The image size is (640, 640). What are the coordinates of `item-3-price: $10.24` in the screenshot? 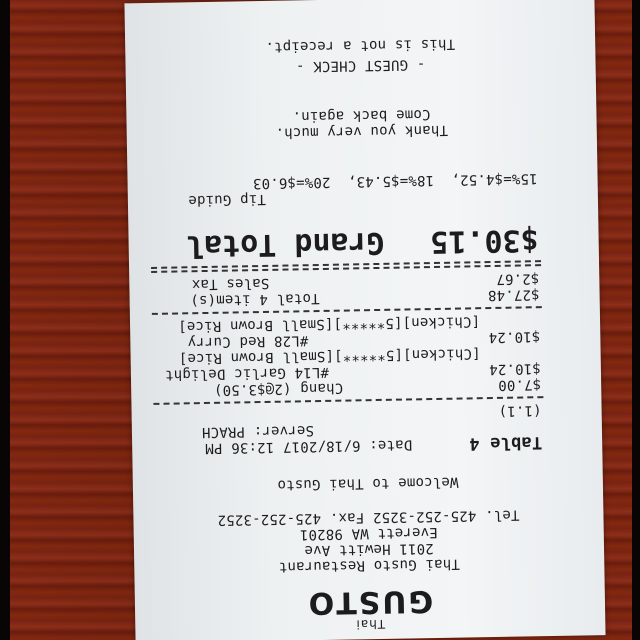 It's located at (514, 337).